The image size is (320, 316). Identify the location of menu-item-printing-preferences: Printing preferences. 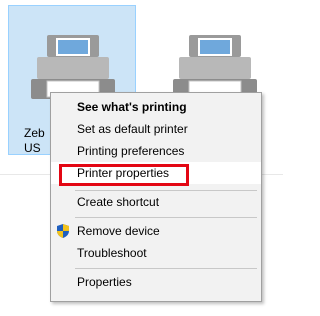
(156, 151).